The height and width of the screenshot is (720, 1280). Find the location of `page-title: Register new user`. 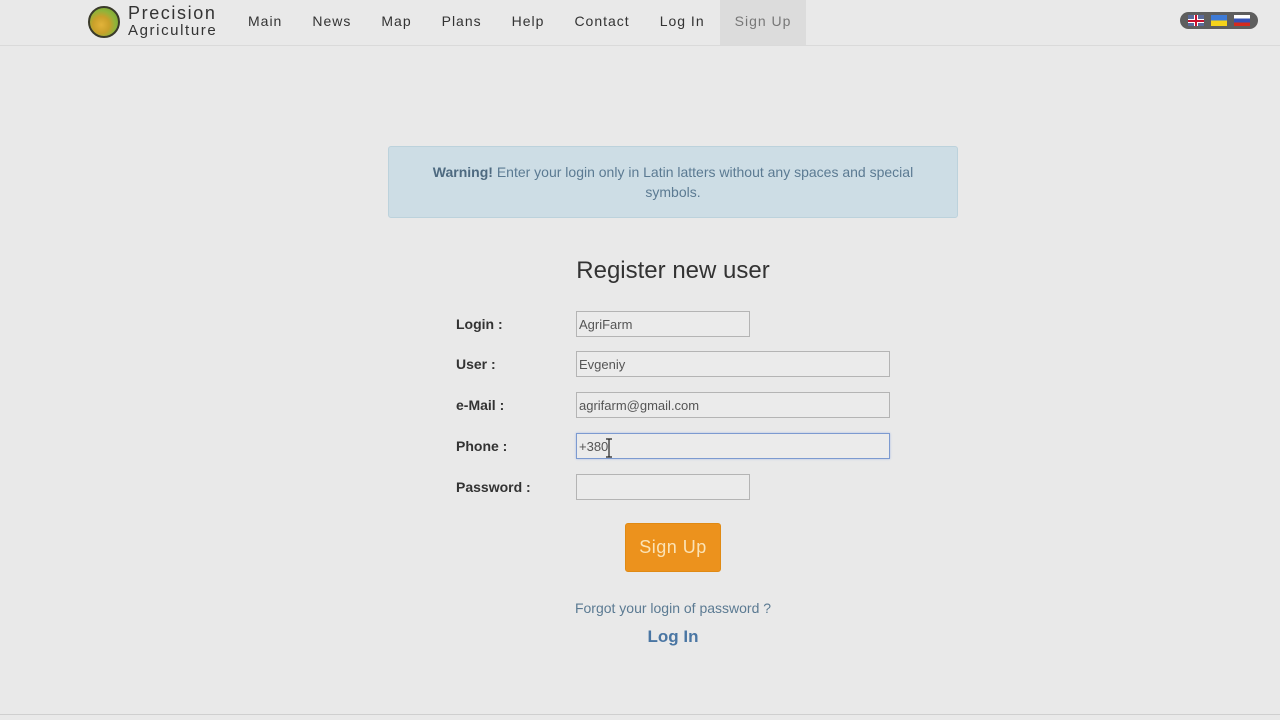

page-title: Register new user is located at coordinates (673, 270).